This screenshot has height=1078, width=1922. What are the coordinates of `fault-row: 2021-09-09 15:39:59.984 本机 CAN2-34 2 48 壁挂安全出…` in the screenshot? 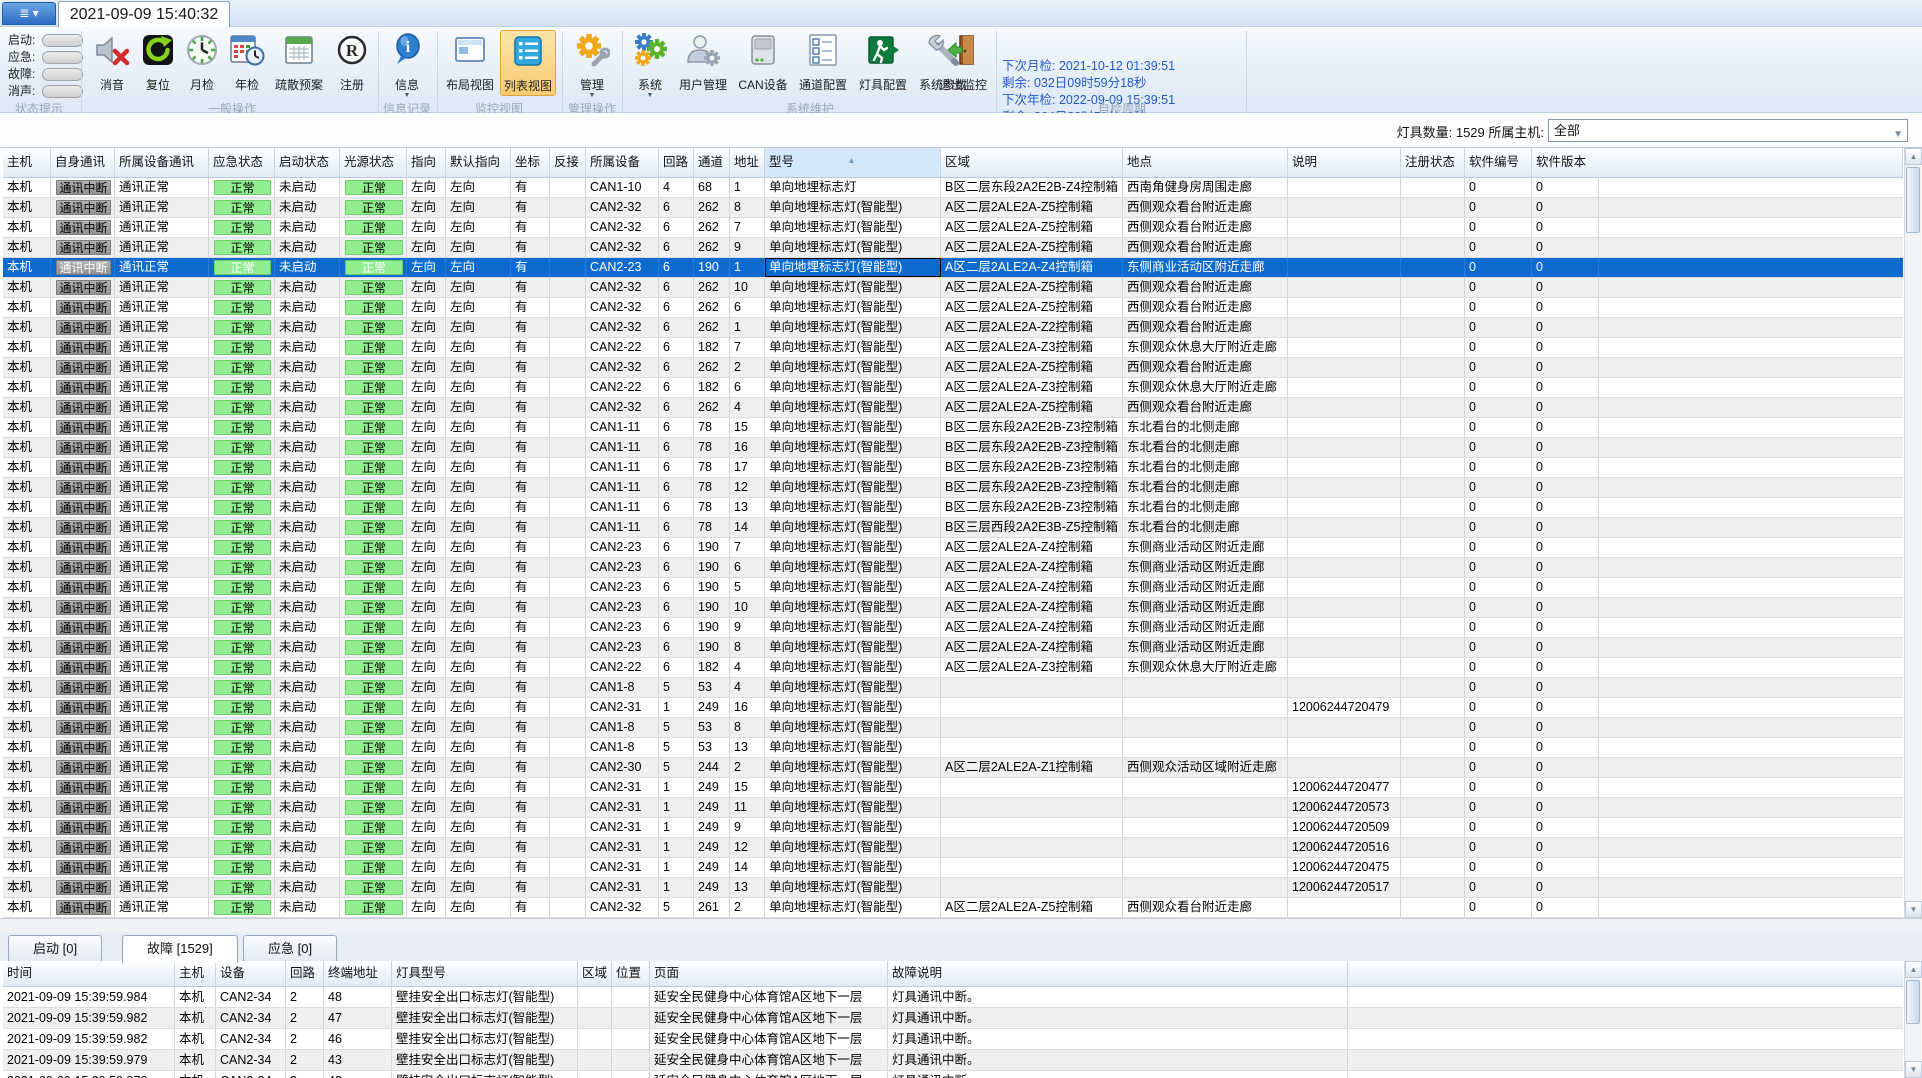 It's located at (953, 997).